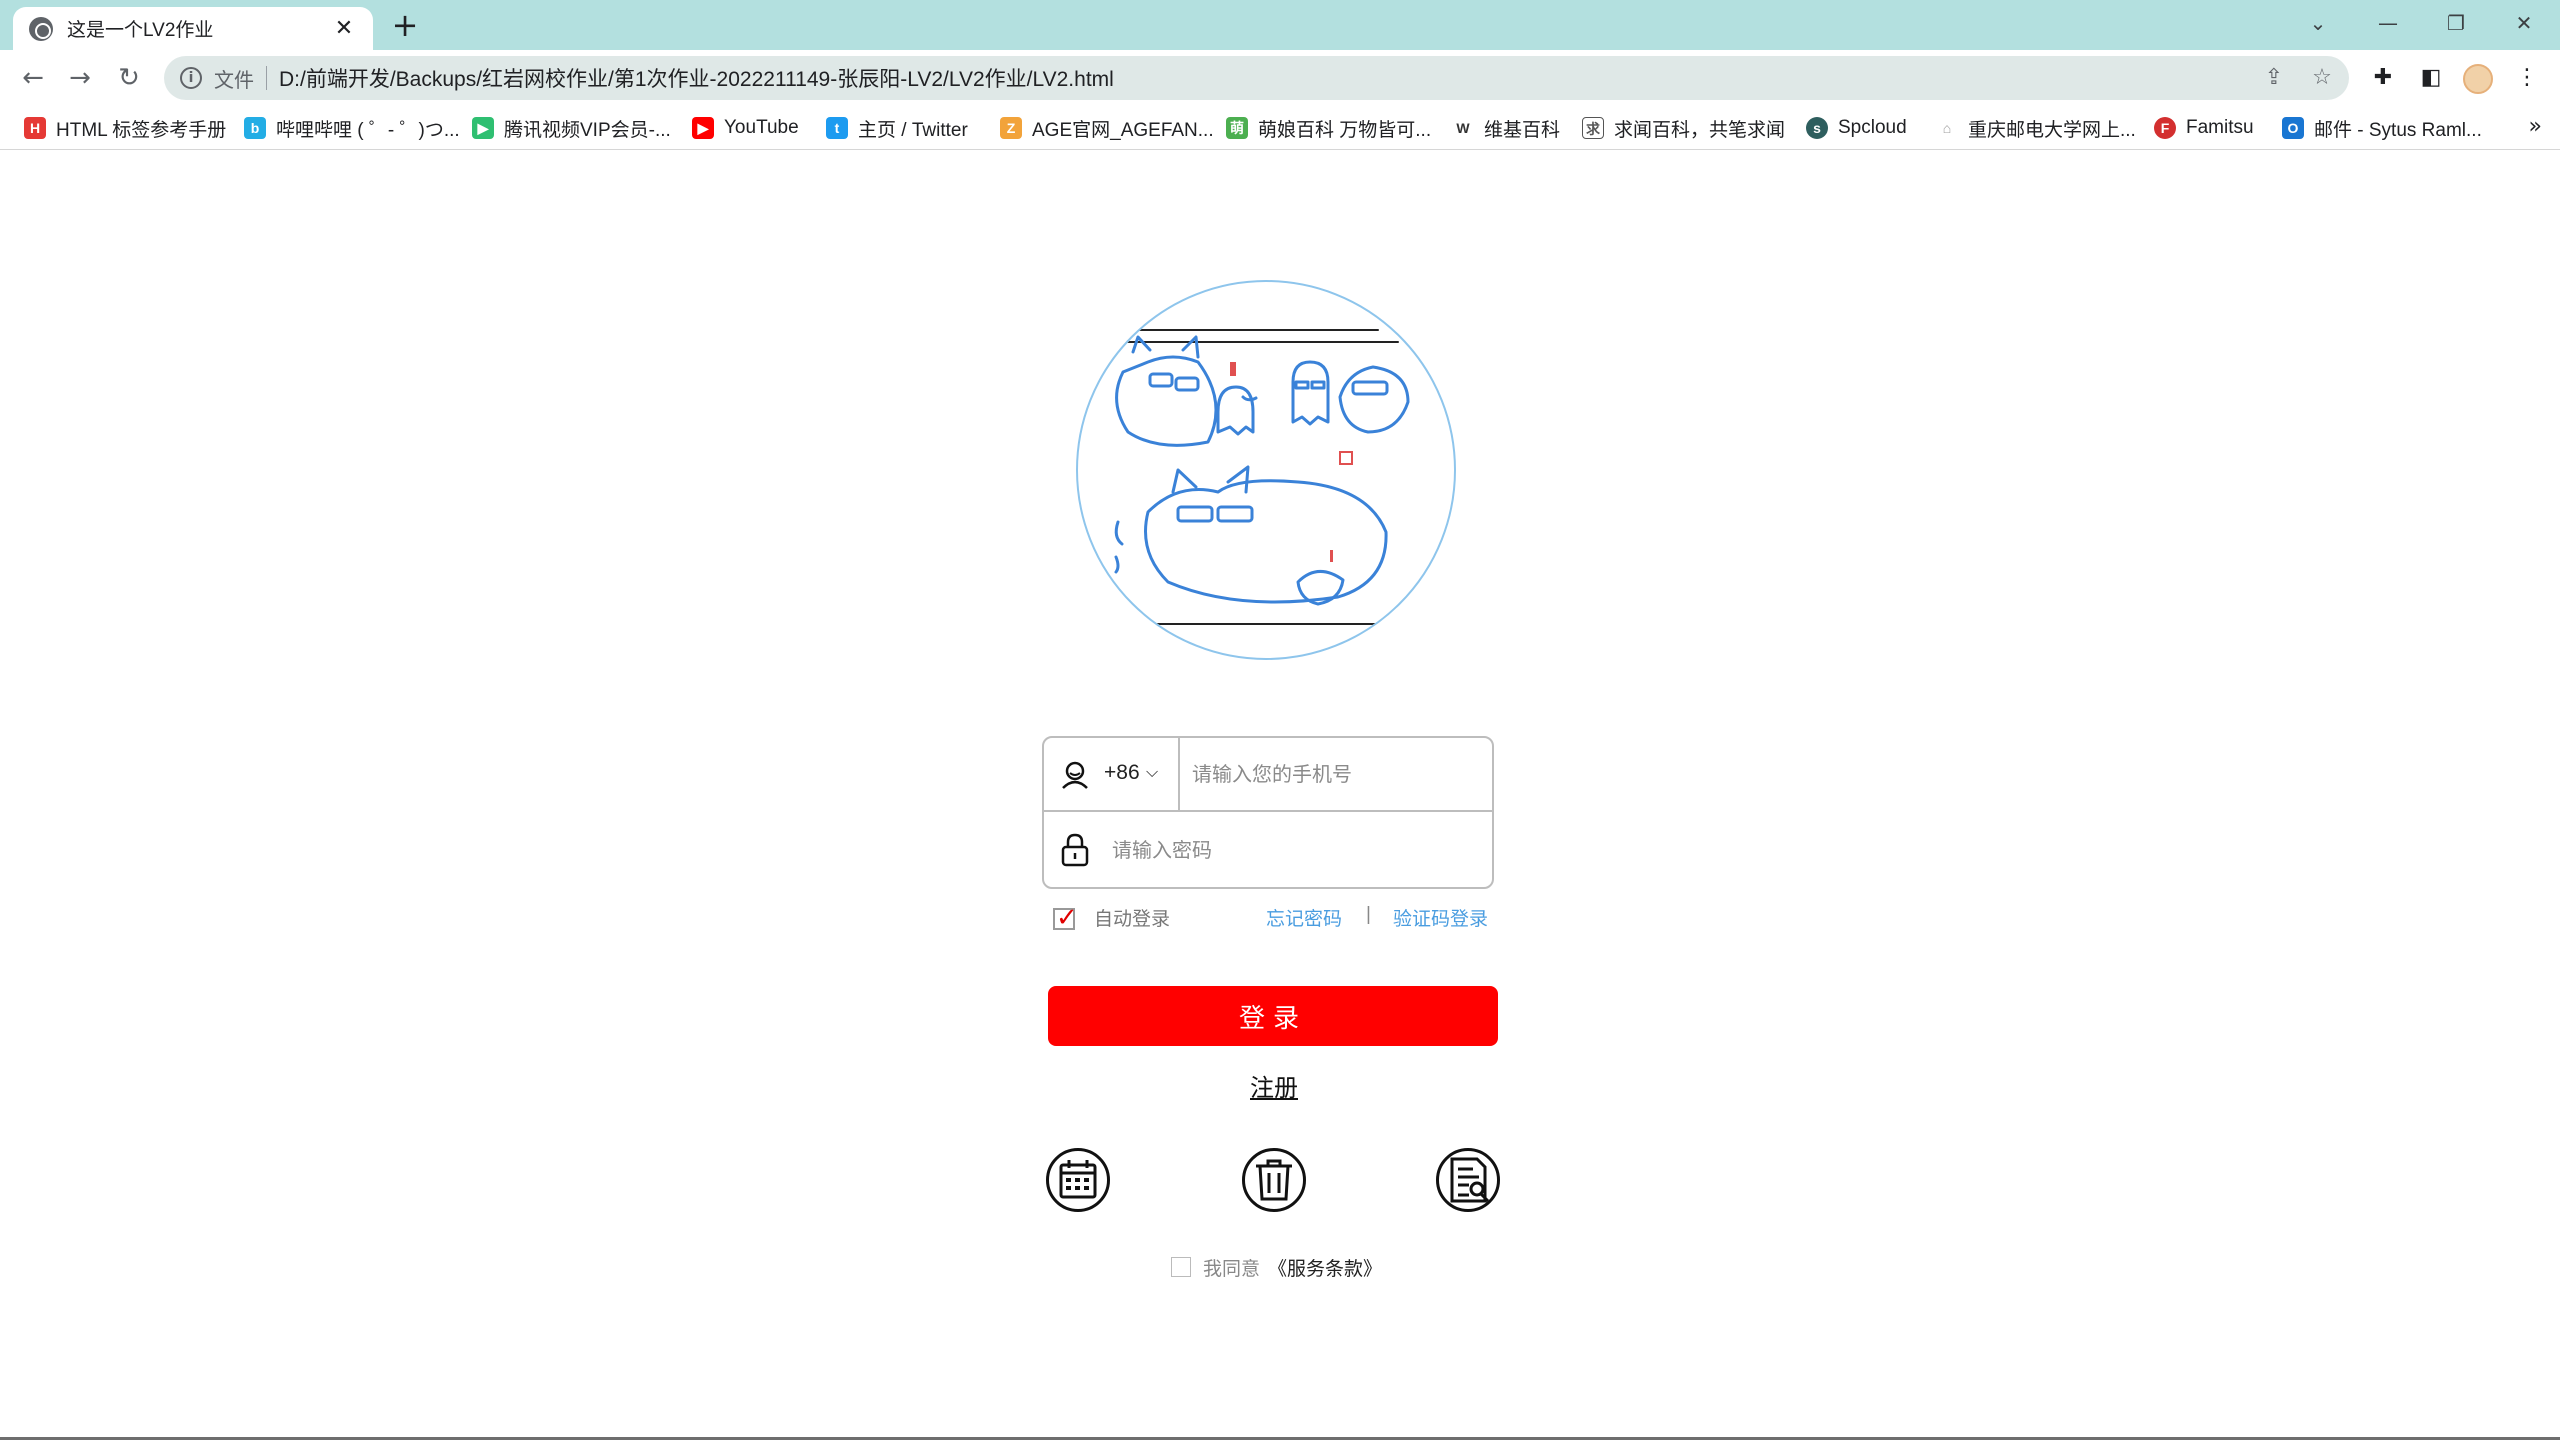 The width and height of the screenshot is (2560, 1440). What do you see at coordinates (1122, 773) in the screenshot?
I see `country-code-select: +86` at bounding box center [1122, 773].